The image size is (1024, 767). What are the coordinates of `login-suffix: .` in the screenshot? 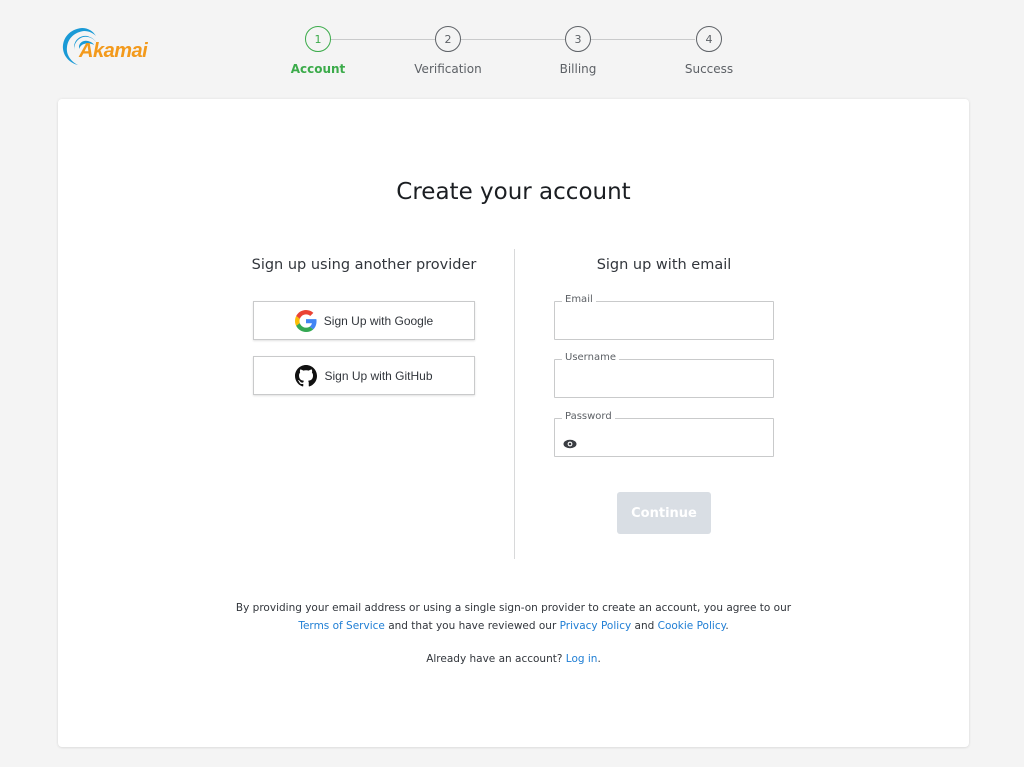 It's located at (599, 659).